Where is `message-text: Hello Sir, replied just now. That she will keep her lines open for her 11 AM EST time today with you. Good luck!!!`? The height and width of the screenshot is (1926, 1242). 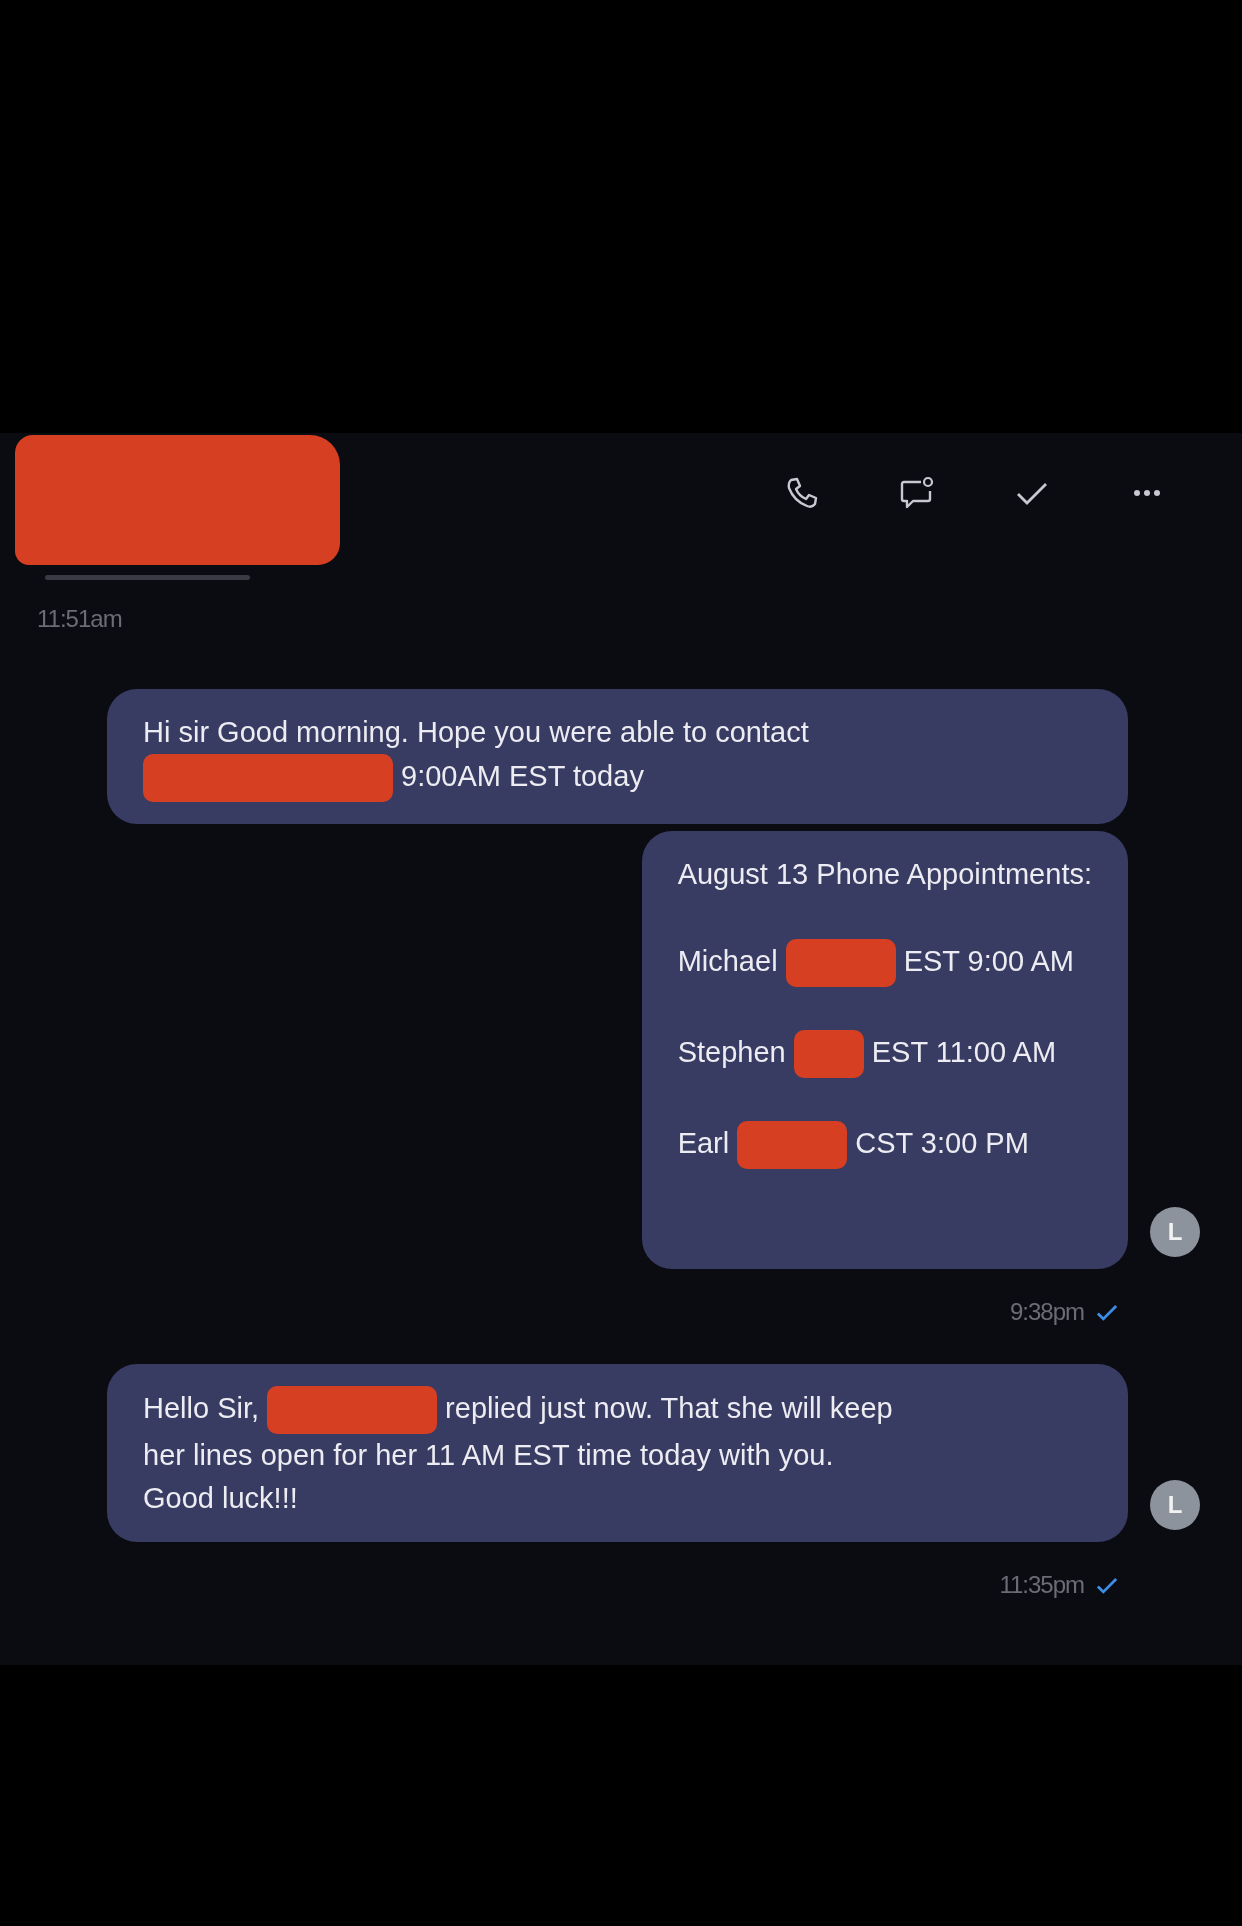
message-text: Hello Sir, replied just now. That she will keep her lines open for her 11 AM EST time today with you. Good luck!!! is located at coordinates (617, 1453).